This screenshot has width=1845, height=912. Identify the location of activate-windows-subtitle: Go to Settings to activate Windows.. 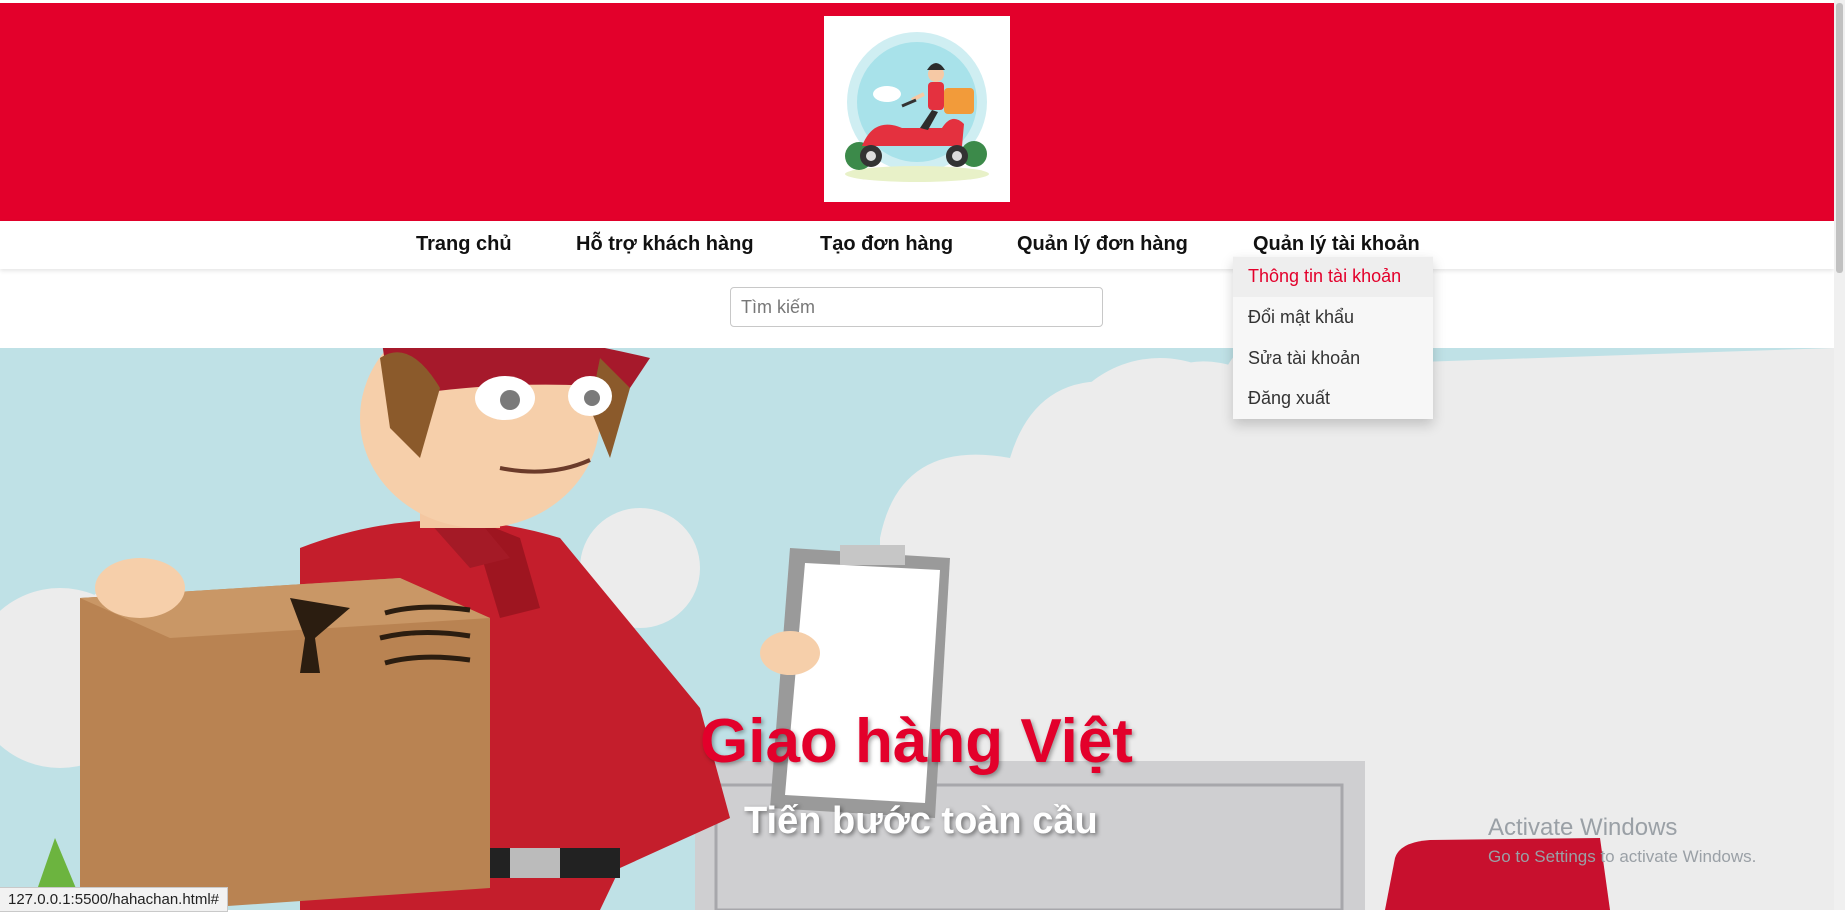
(1622, 856).